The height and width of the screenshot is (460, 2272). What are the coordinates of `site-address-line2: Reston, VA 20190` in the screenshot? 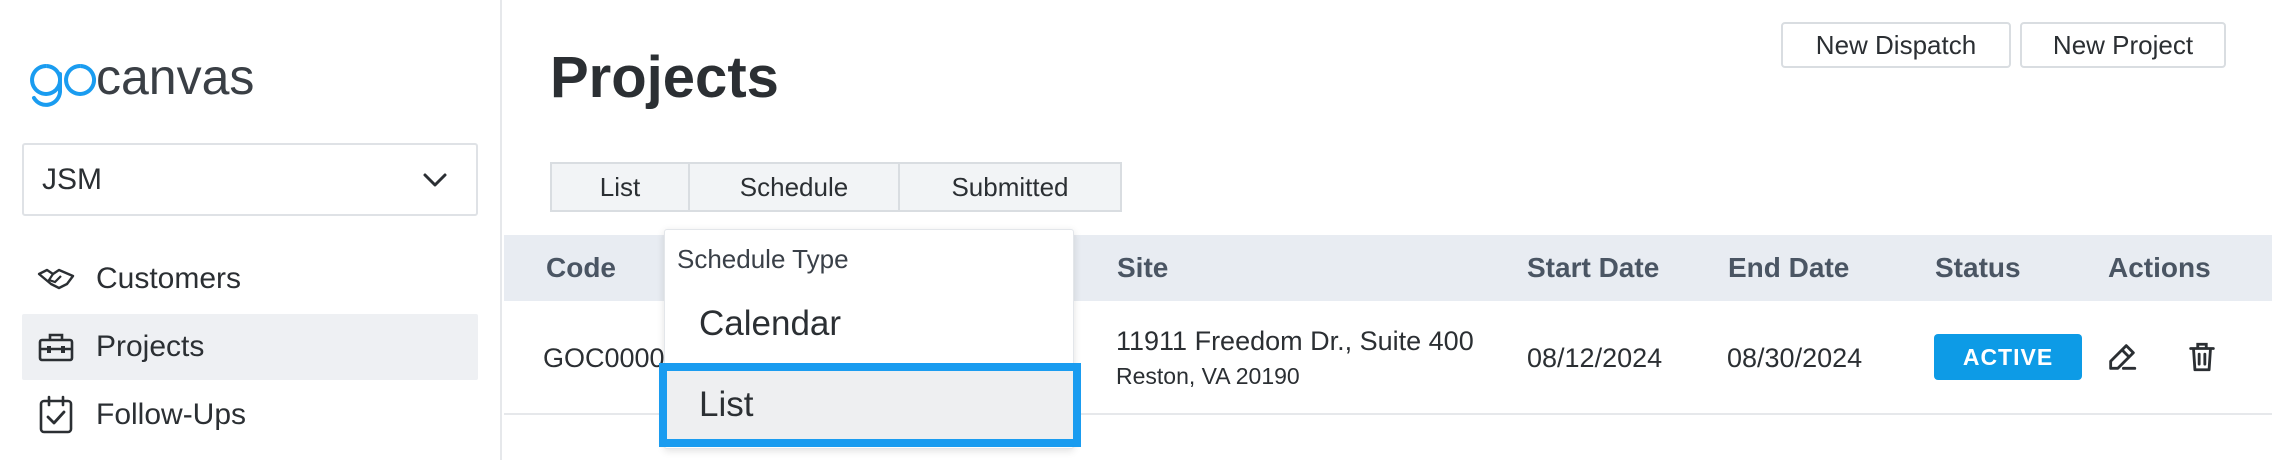 It's located at (1208, 376).